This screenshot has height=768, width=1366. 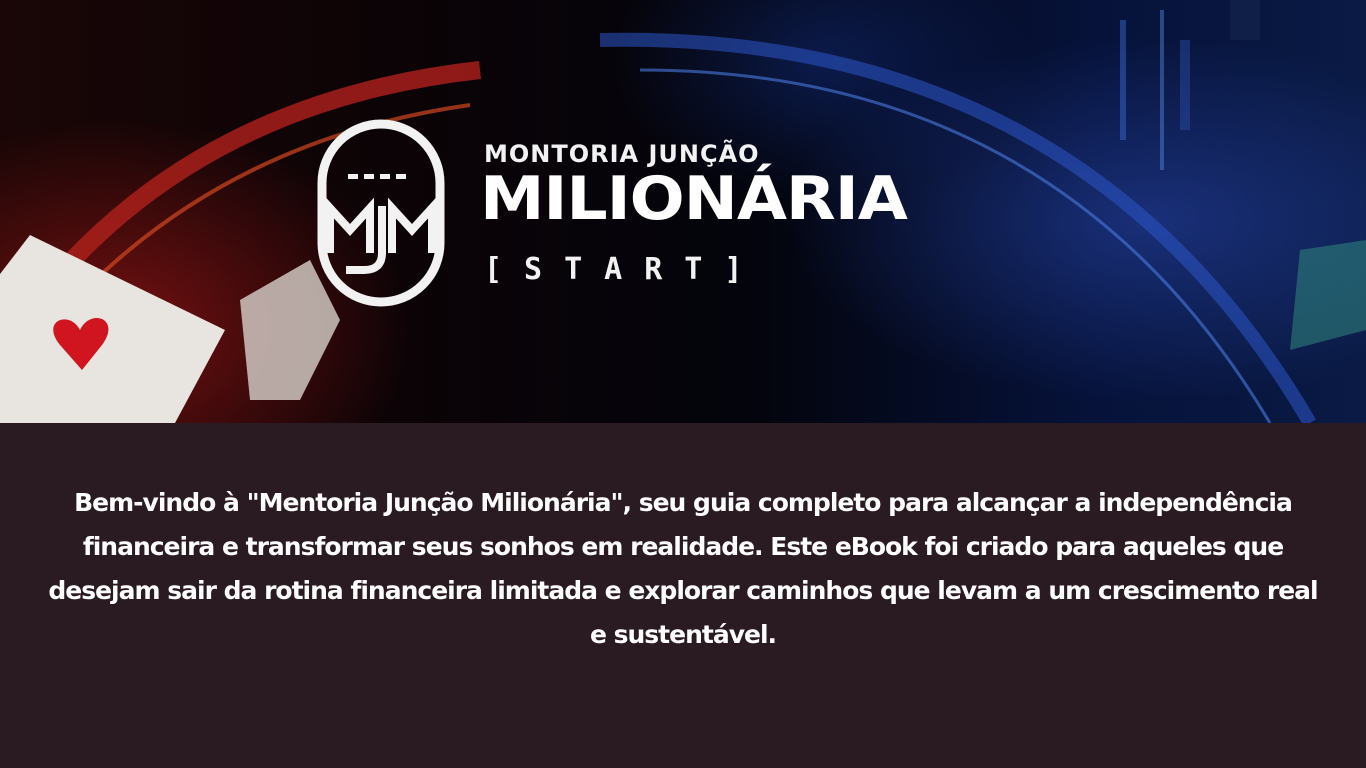 What do you see at coordinates (624, 269) in the screenshot?
I see `hero-tag: [START]` at bounding box center [624, 269].